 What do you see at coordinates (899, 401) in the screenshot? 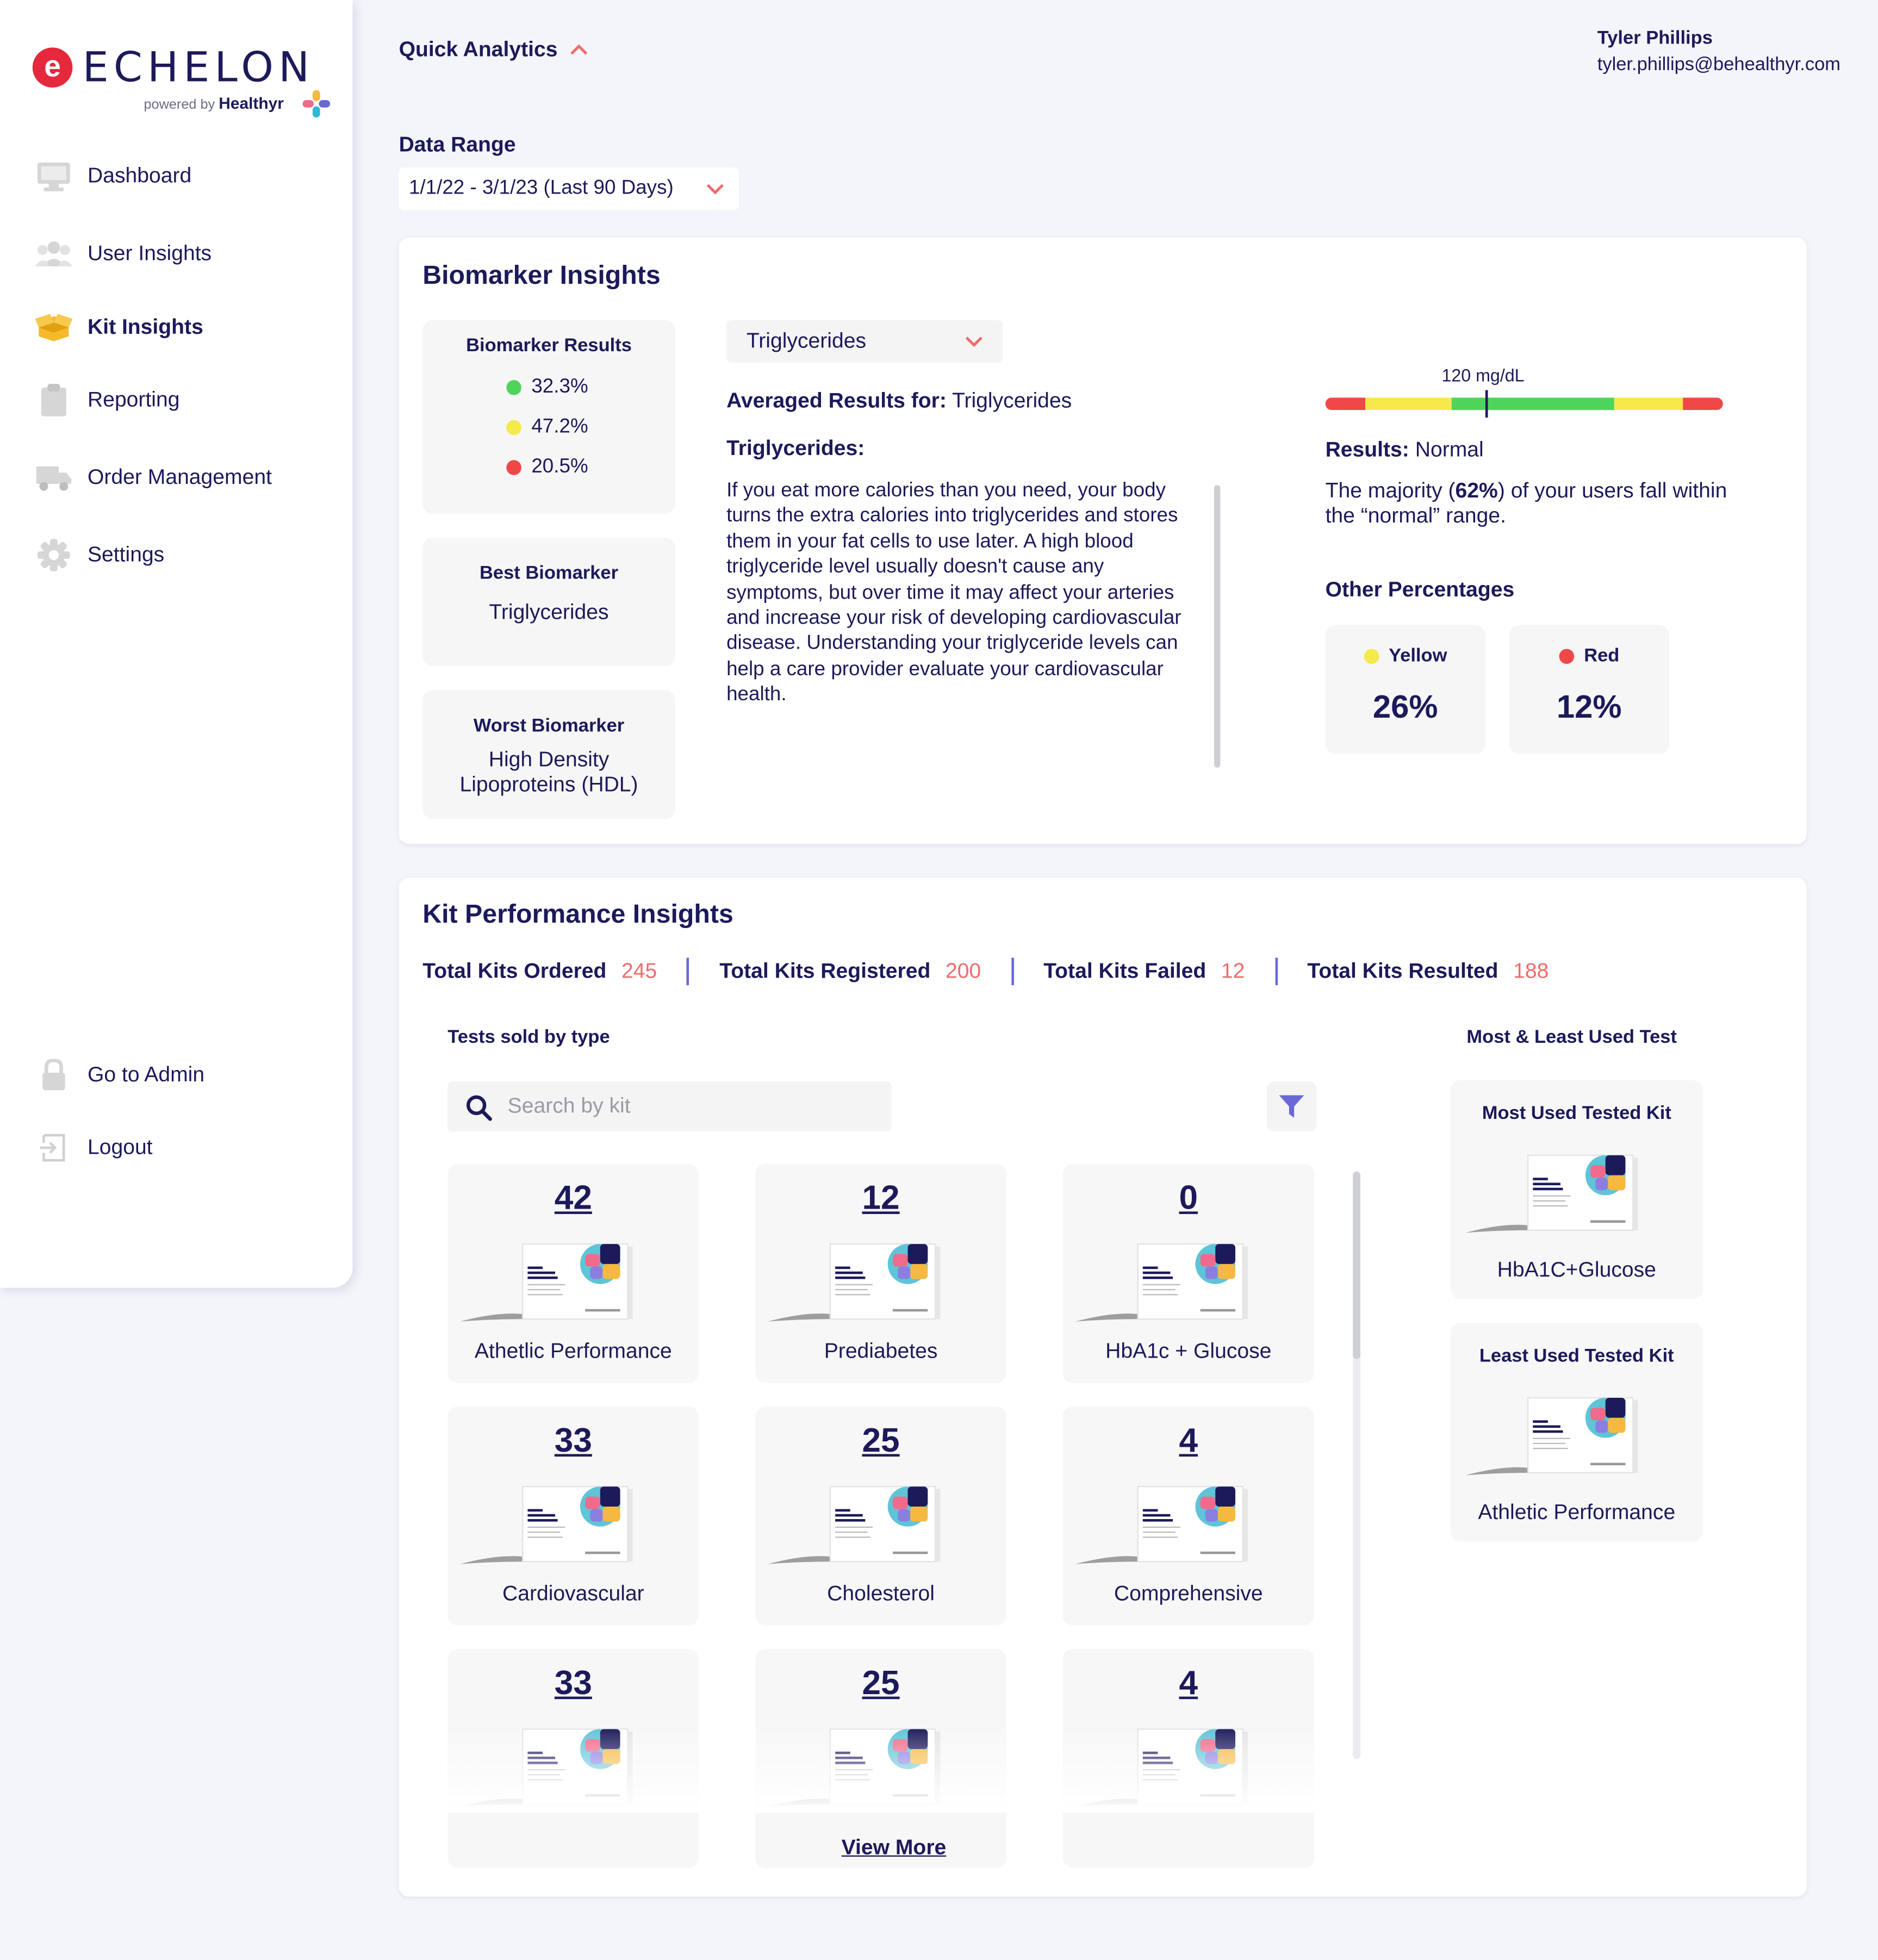
I see `averaged-results: Averaged Results for: Triglycerides` at bounding box center [899, 401].